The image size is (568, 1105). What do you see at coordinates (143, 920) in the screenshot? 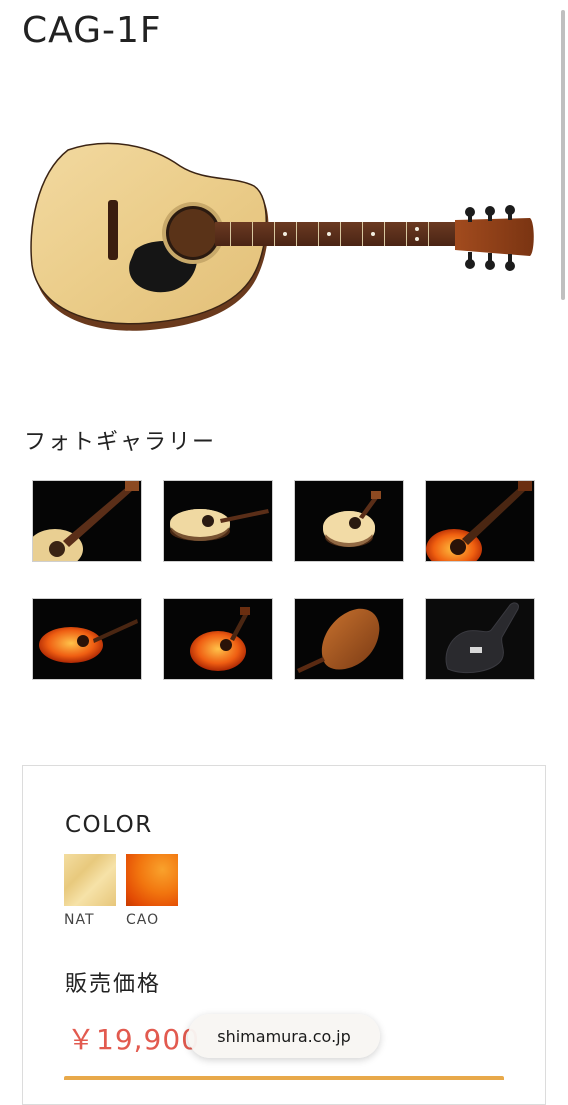
I see `color-name-cao: CAO` at bounding box center [143, 920].